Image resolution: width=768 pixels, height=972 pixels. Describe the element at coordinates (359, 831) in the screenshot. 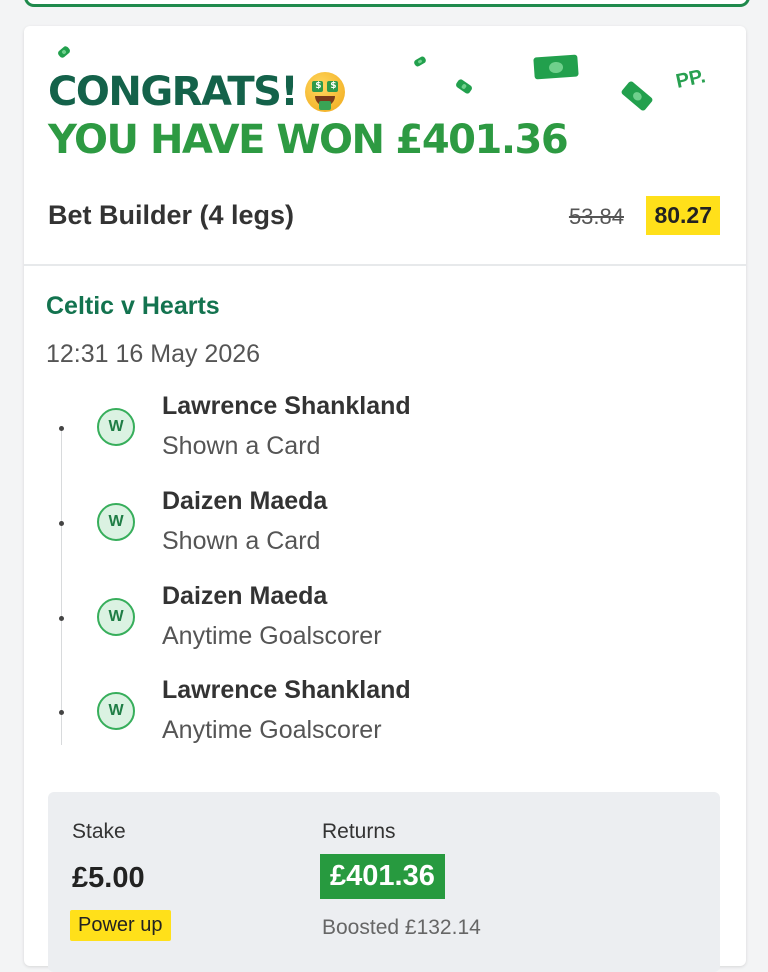

I see `returns-label: Returns` at that location.